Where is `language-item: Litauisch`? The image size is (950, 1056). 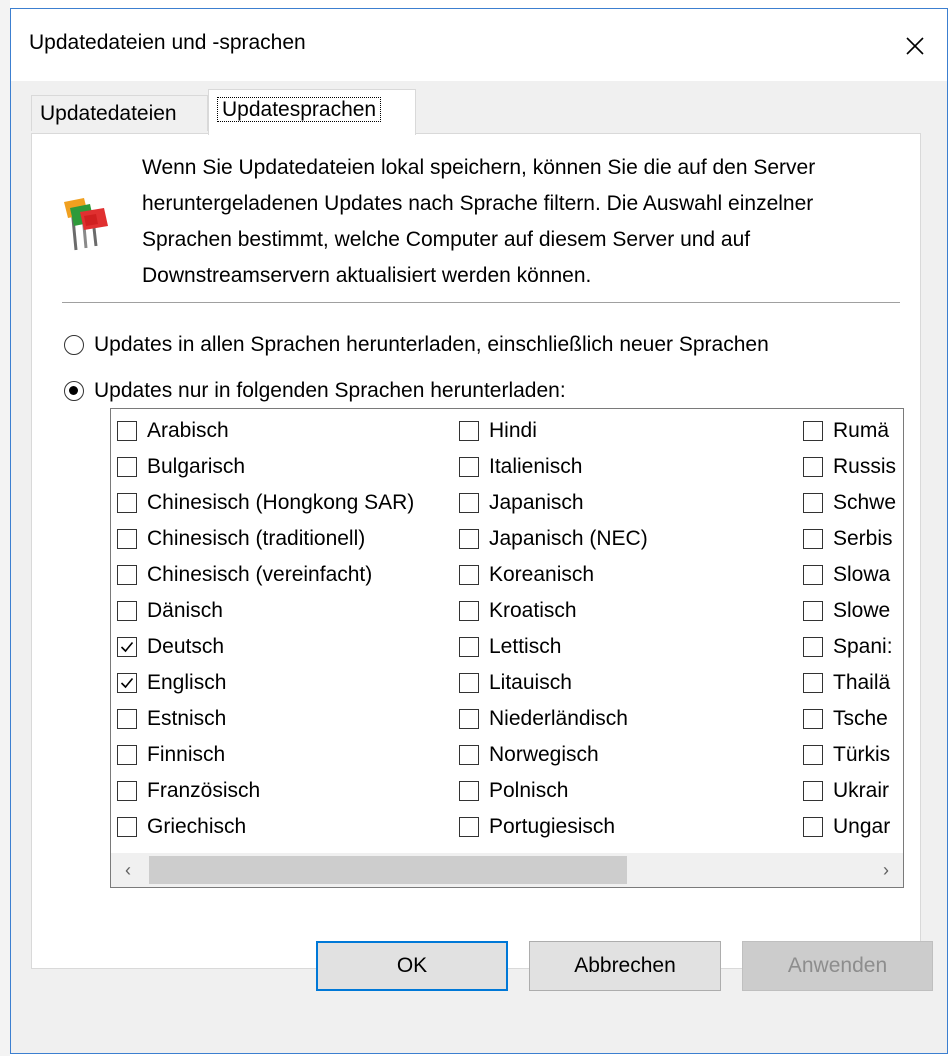 language-item: Litauisch is located at coordinates (587, 683).